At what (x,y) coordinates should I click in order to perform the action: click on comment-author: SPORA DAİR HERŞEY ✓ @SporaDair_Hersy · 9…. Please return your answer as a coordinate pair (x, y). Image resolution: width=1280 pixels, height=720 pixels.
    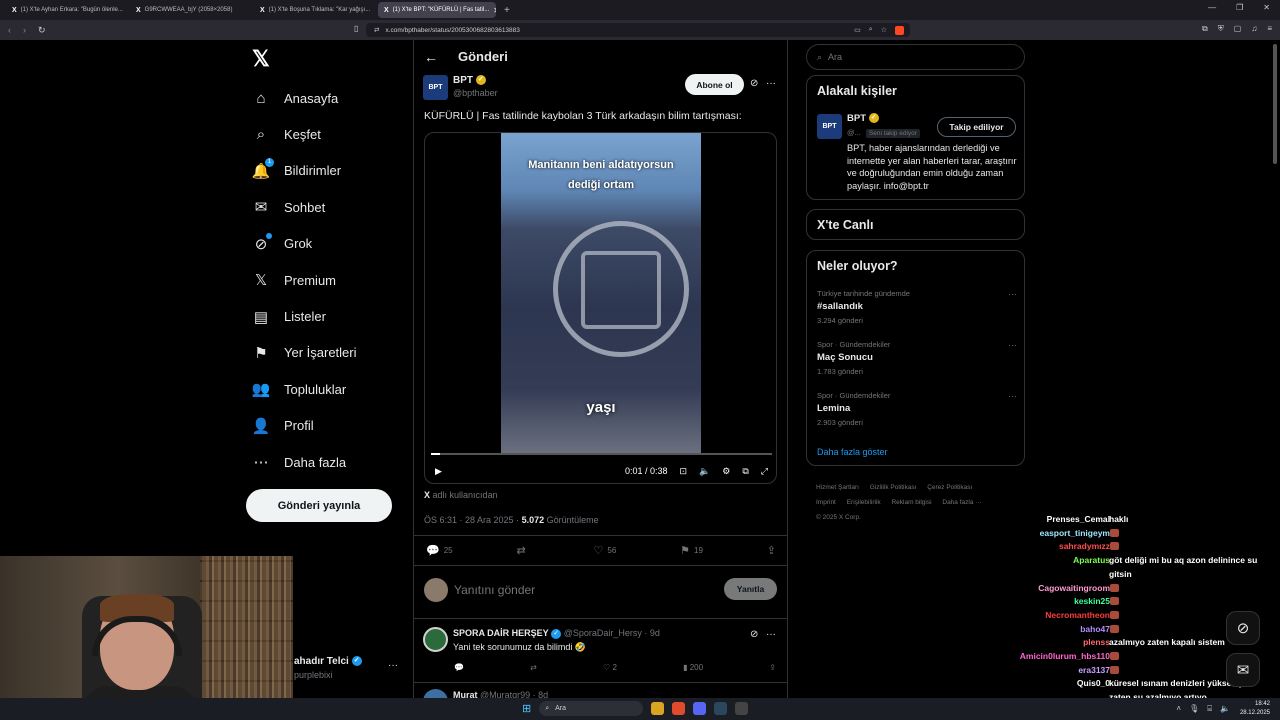
    Looking at the image, I should click on (556, 633).